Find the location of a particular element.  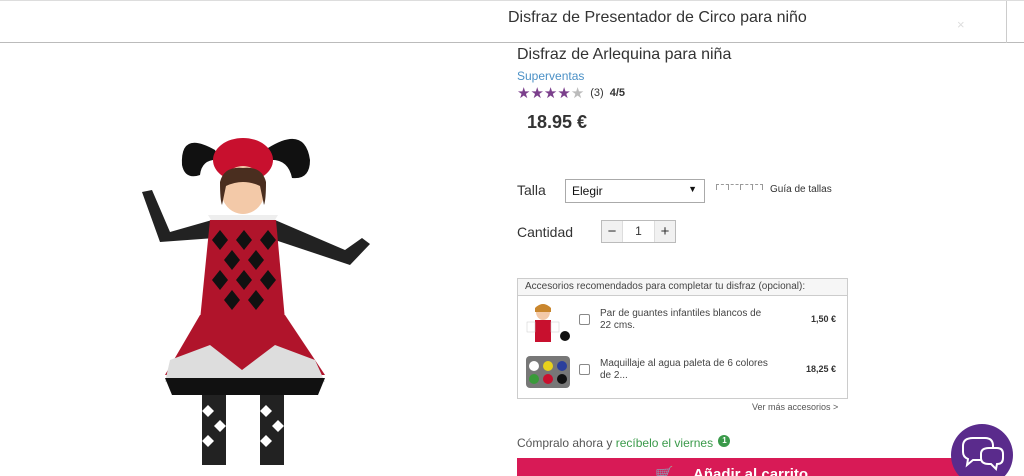

quantity-label: Cantidad is located at coordinates (545, 232).